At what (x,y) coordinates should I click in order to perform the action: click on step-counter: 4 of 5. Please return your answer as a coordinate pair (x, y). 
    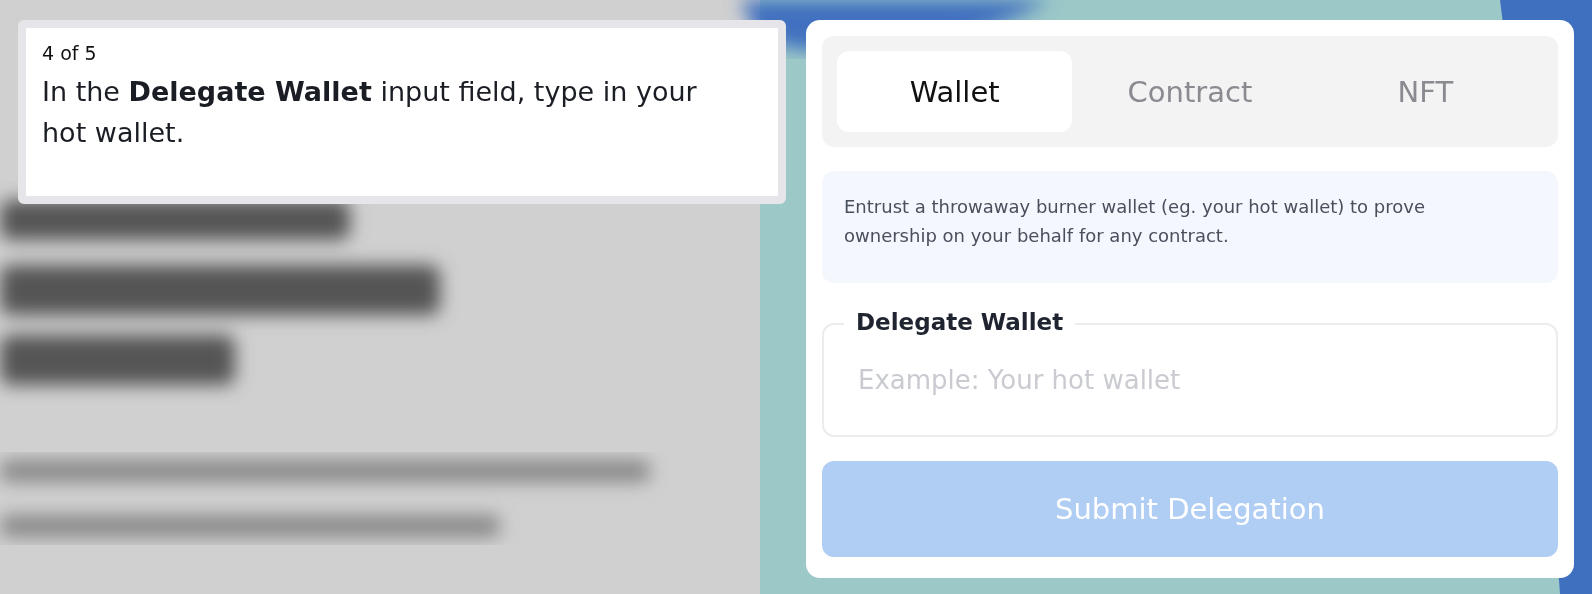
    Looking at the image, I should click on (70, 53).